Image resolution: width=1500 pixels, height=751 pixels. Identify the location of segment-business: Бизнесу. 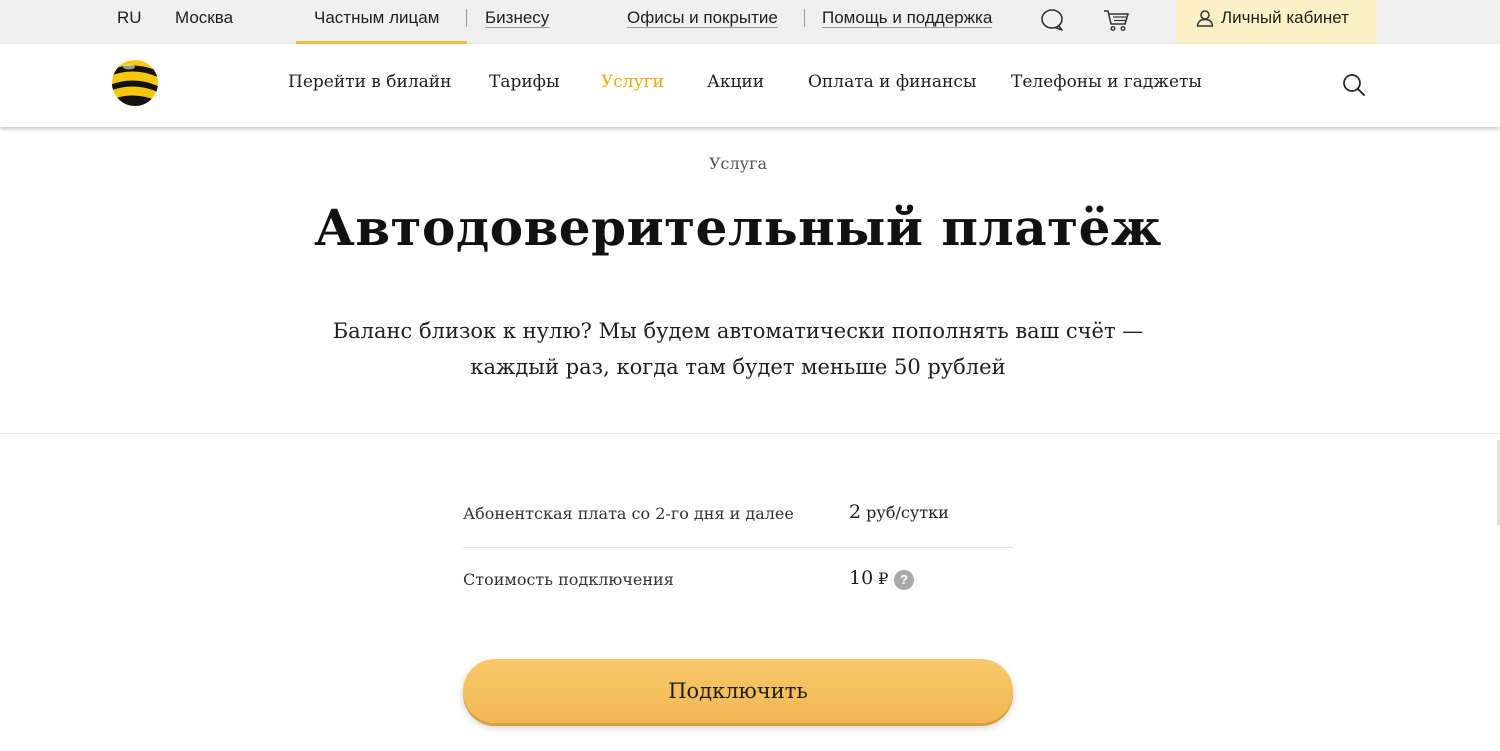
(517, 22).